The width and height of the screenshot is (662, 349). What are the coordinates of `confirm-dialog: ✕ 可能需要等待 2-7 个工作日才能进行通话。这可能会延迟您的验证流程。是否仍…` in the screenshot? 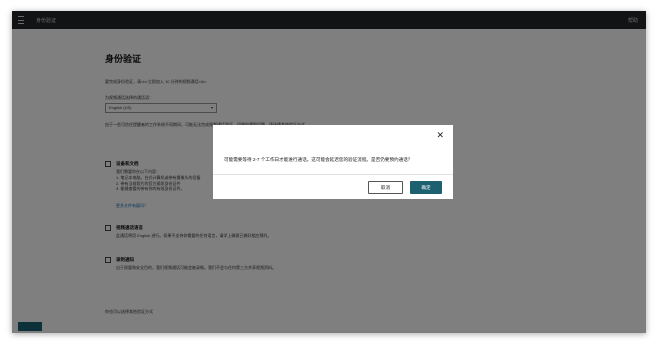 It's located at (333, 162).